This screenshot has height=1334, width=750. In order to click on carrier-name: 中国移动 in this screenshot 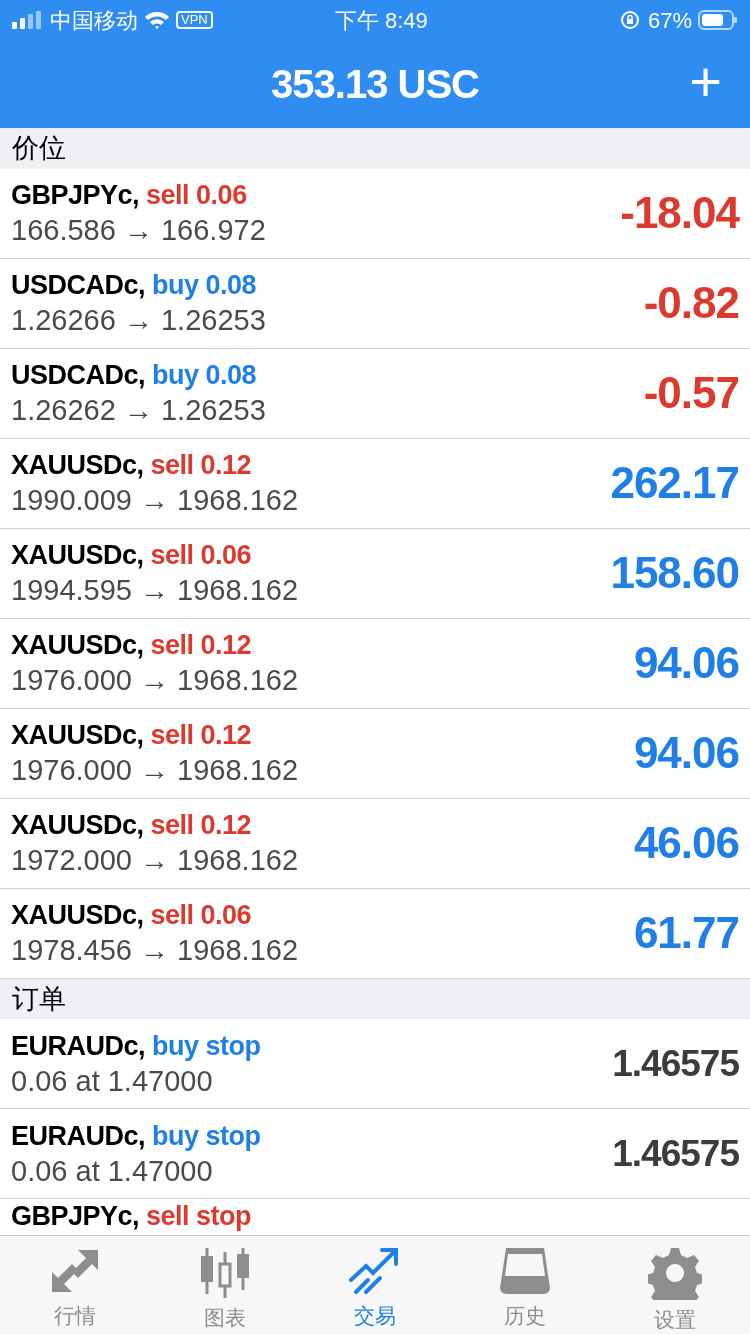, I will do `click(94, 20)`.